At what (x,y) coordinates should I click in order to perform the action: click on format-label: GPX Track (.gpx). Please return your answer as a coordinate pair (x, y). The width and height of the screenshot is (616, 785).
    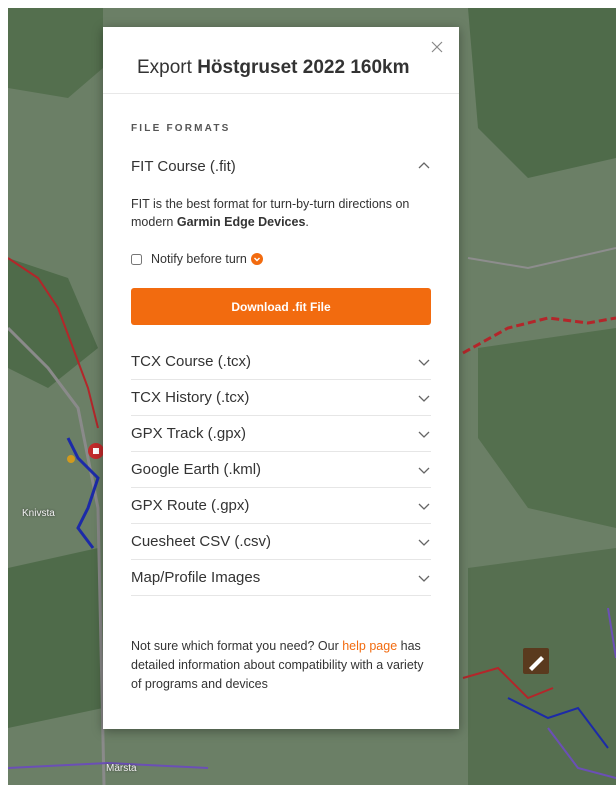
    Looking at the image, I should click on (189, 433).